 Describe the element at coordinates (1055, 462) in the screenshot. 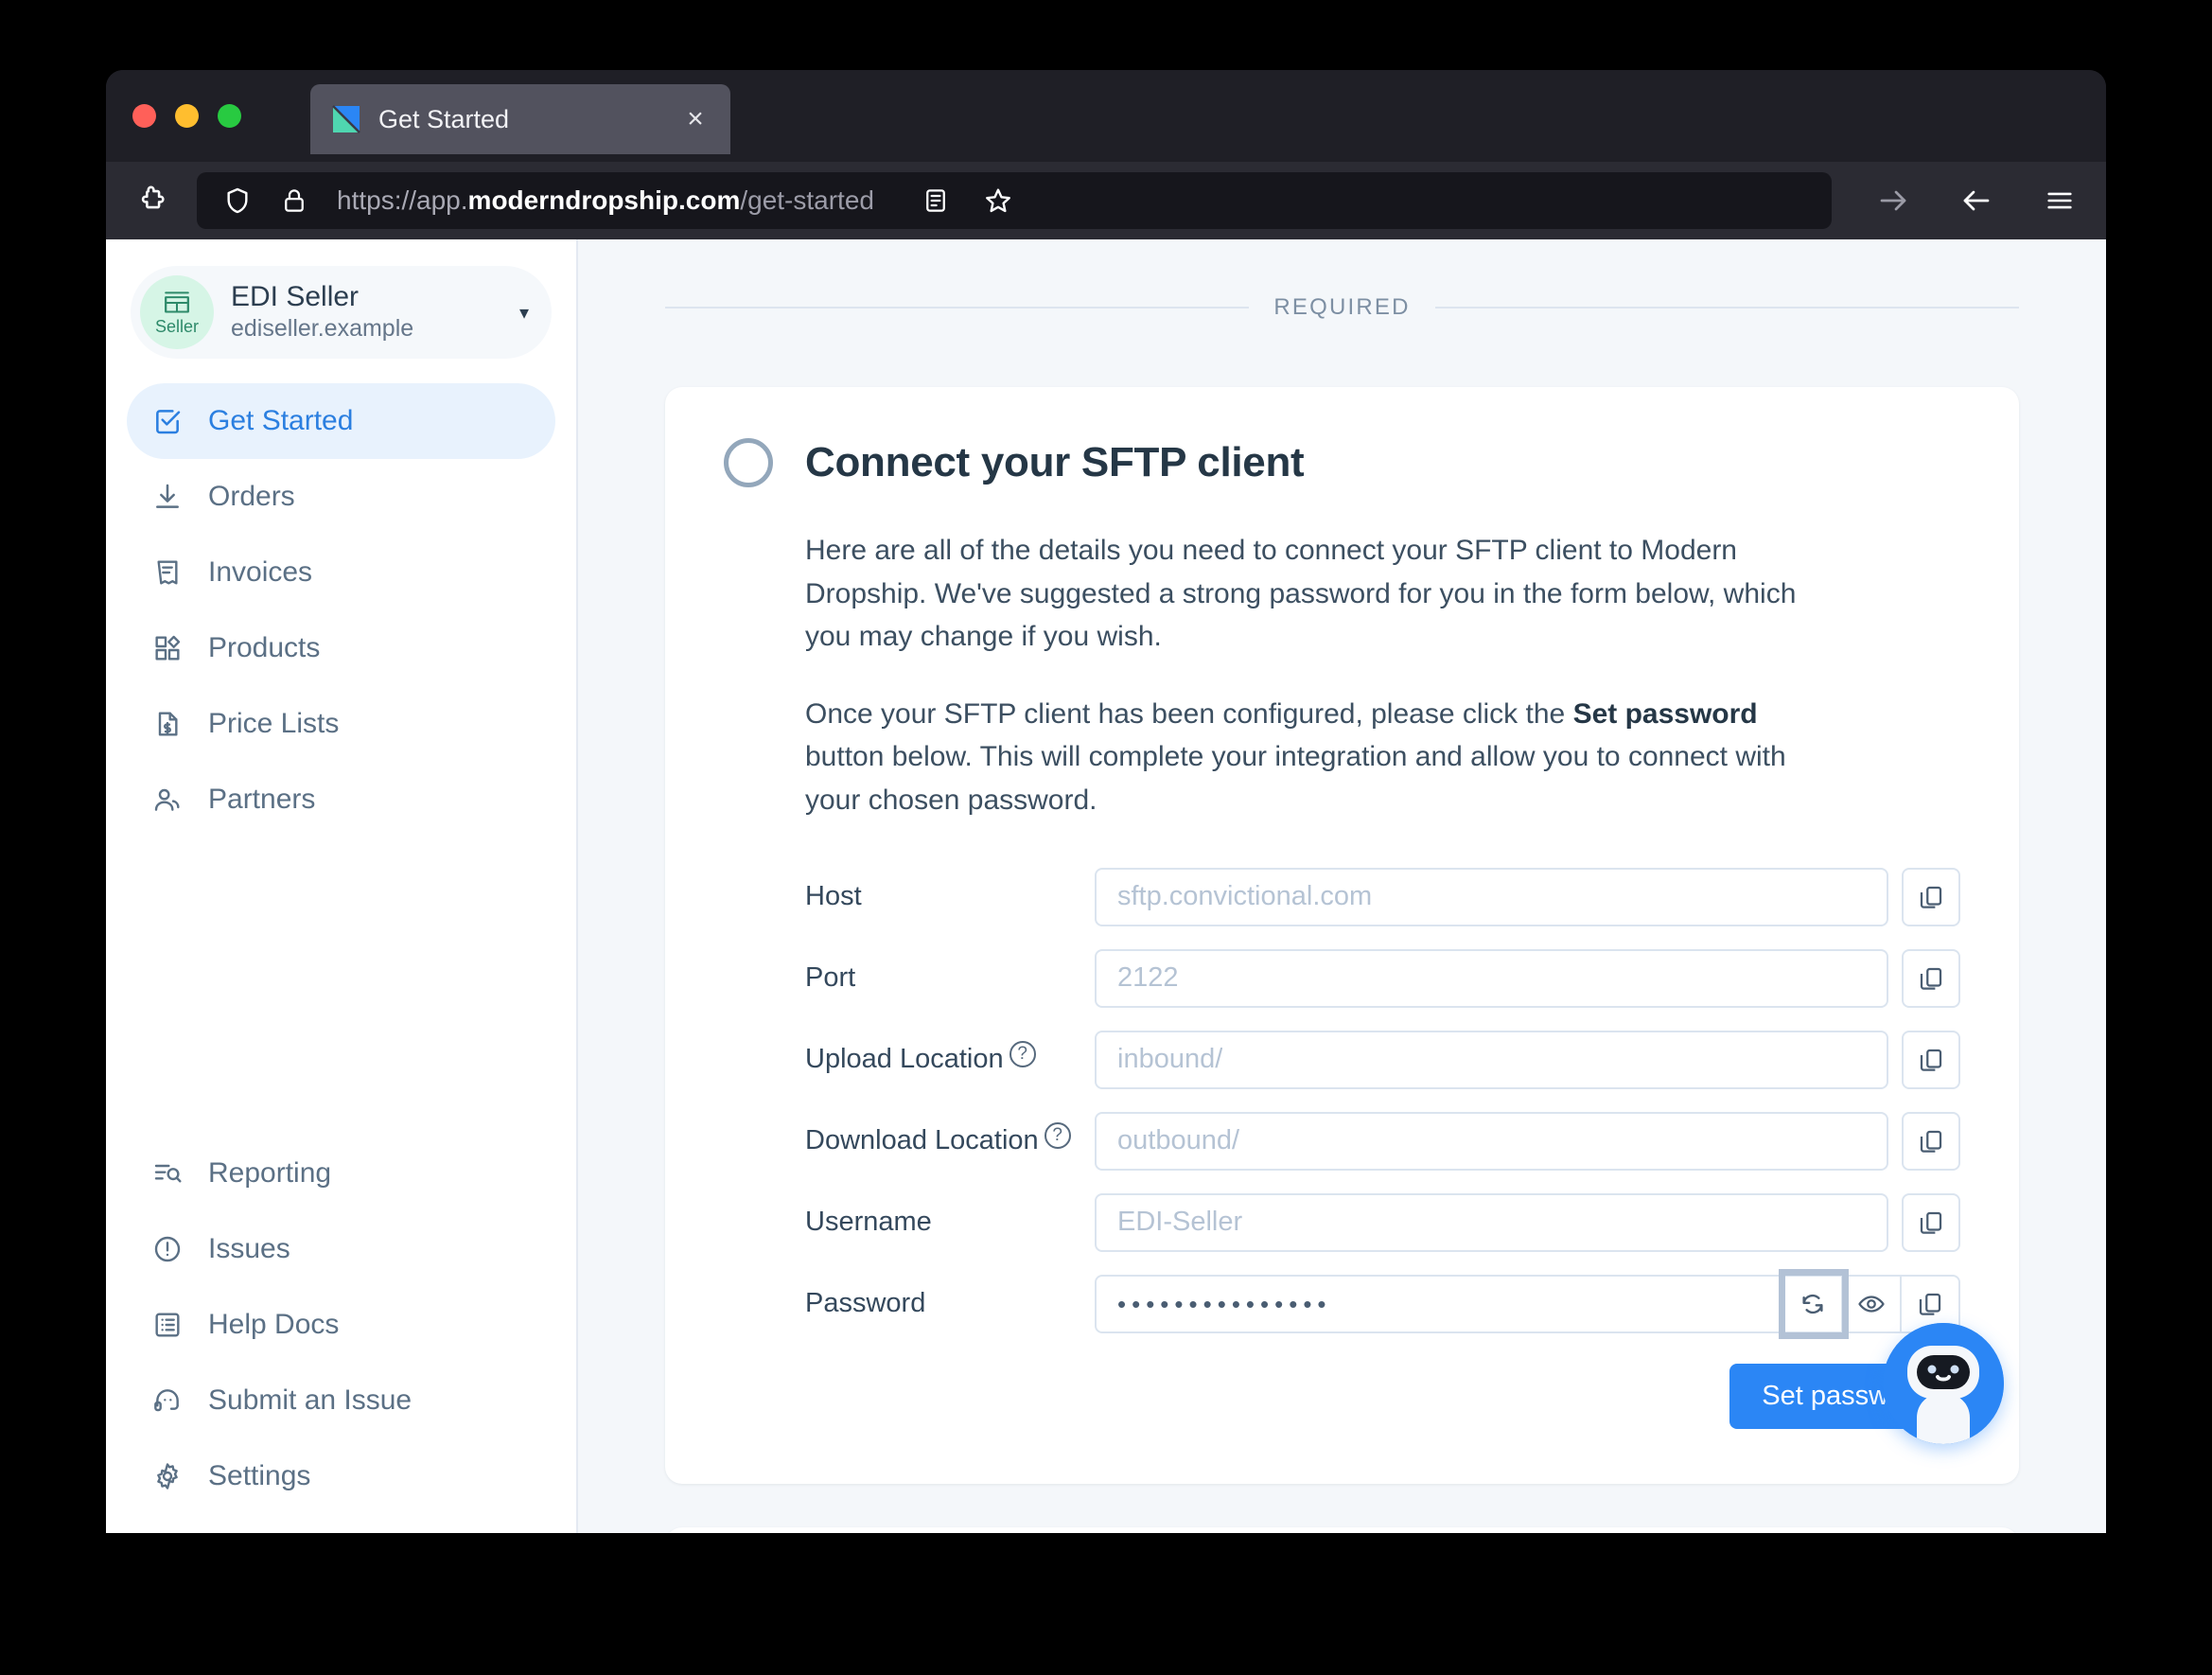

I see `card-title: Connect your SFTP client` at that location.